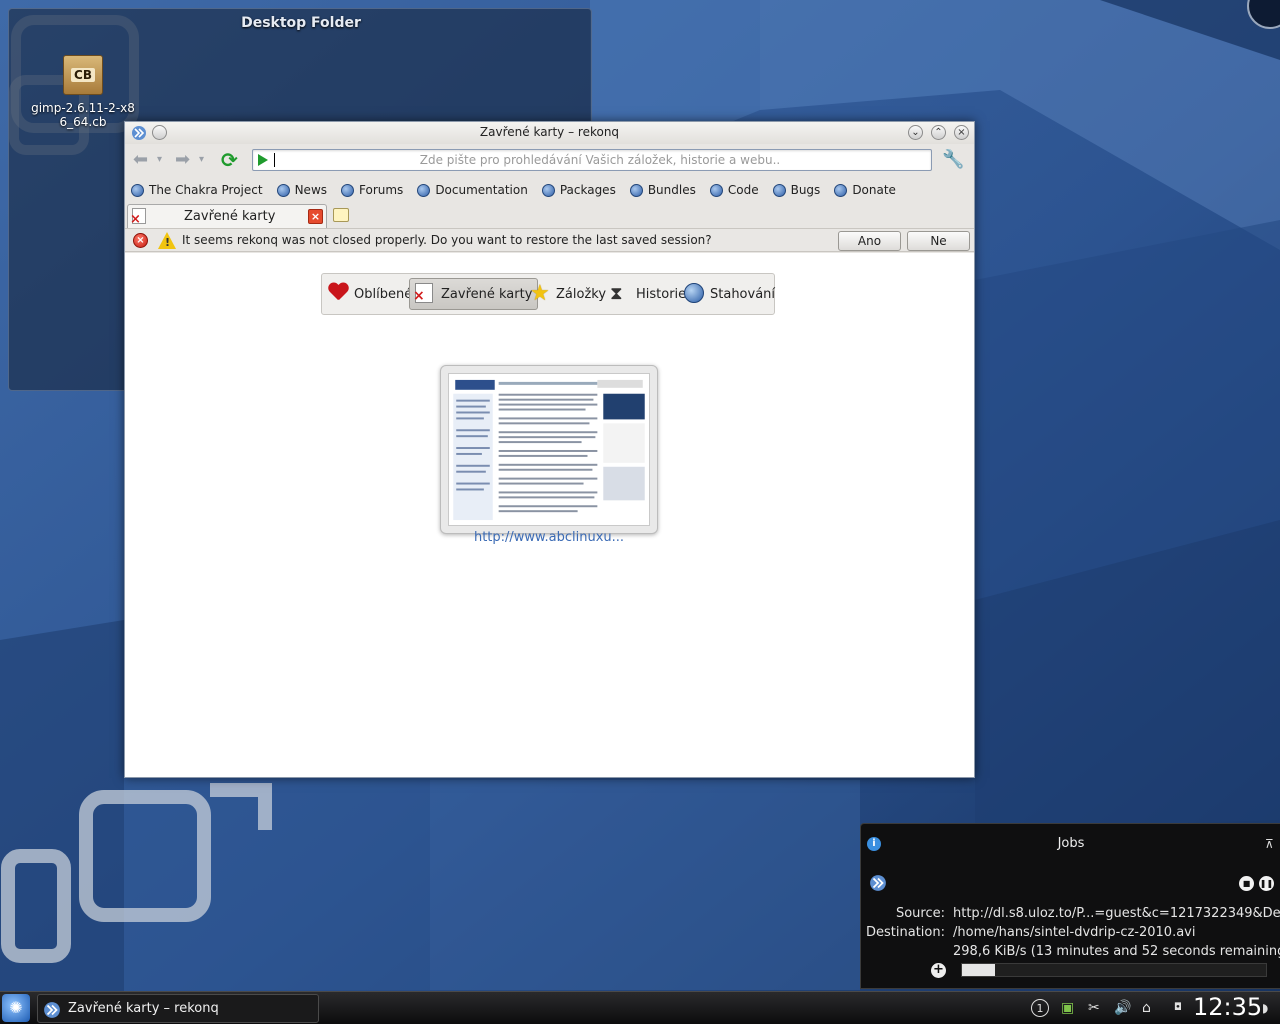 This screenshot has width=1280, height=1024. I want to click on closed-tab-thumbnail, so click(549, 449).